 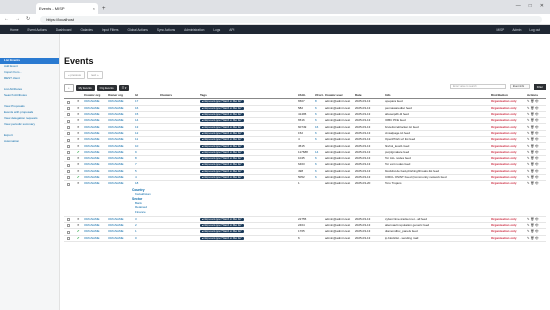 What do you see at coordinates (17, 19) in the screenshot?
I see `forward-icon: →` at bounding box center [17, 19].